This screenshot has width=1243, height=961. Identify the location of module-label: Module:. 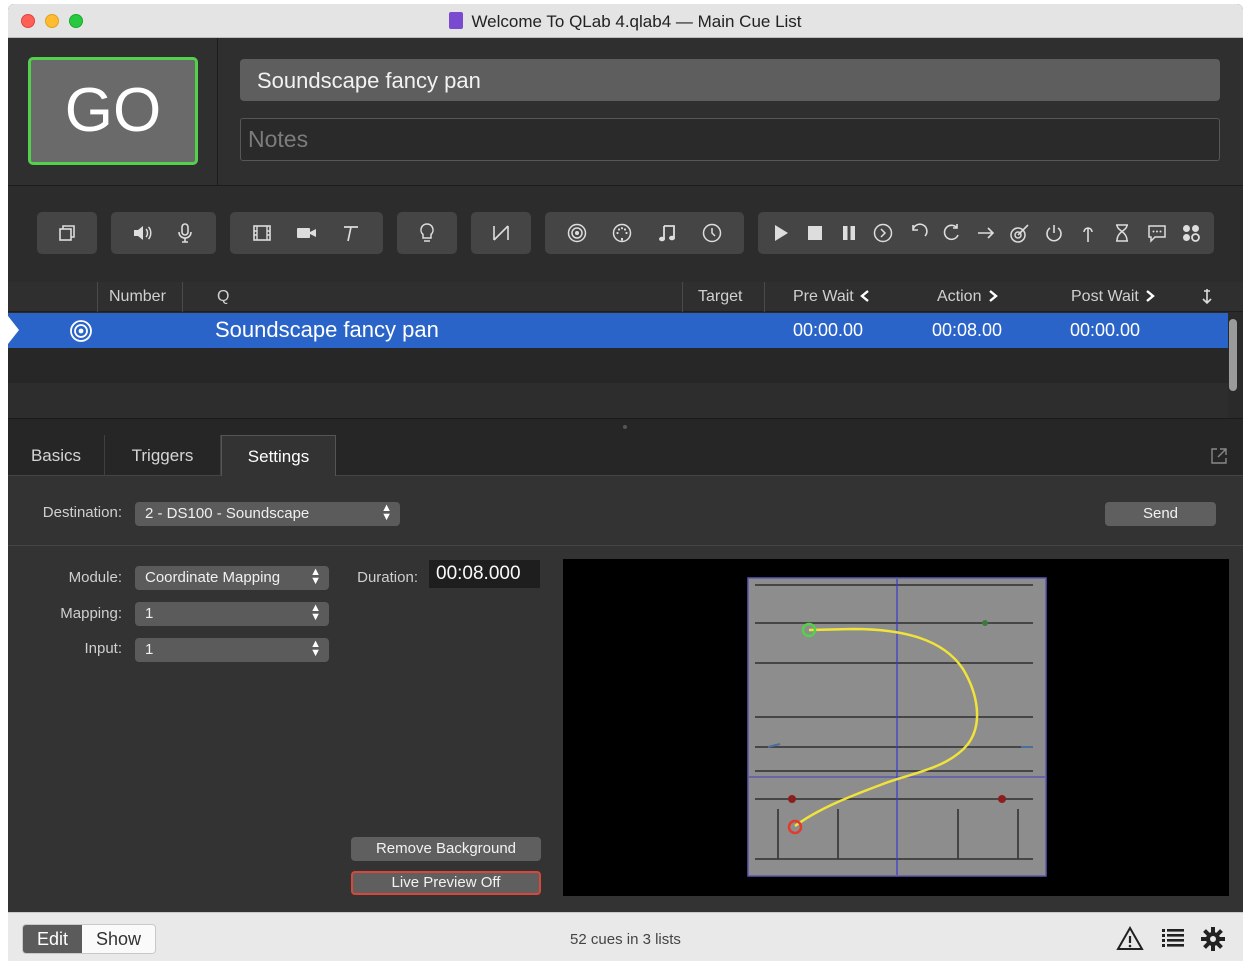
(95, 577).